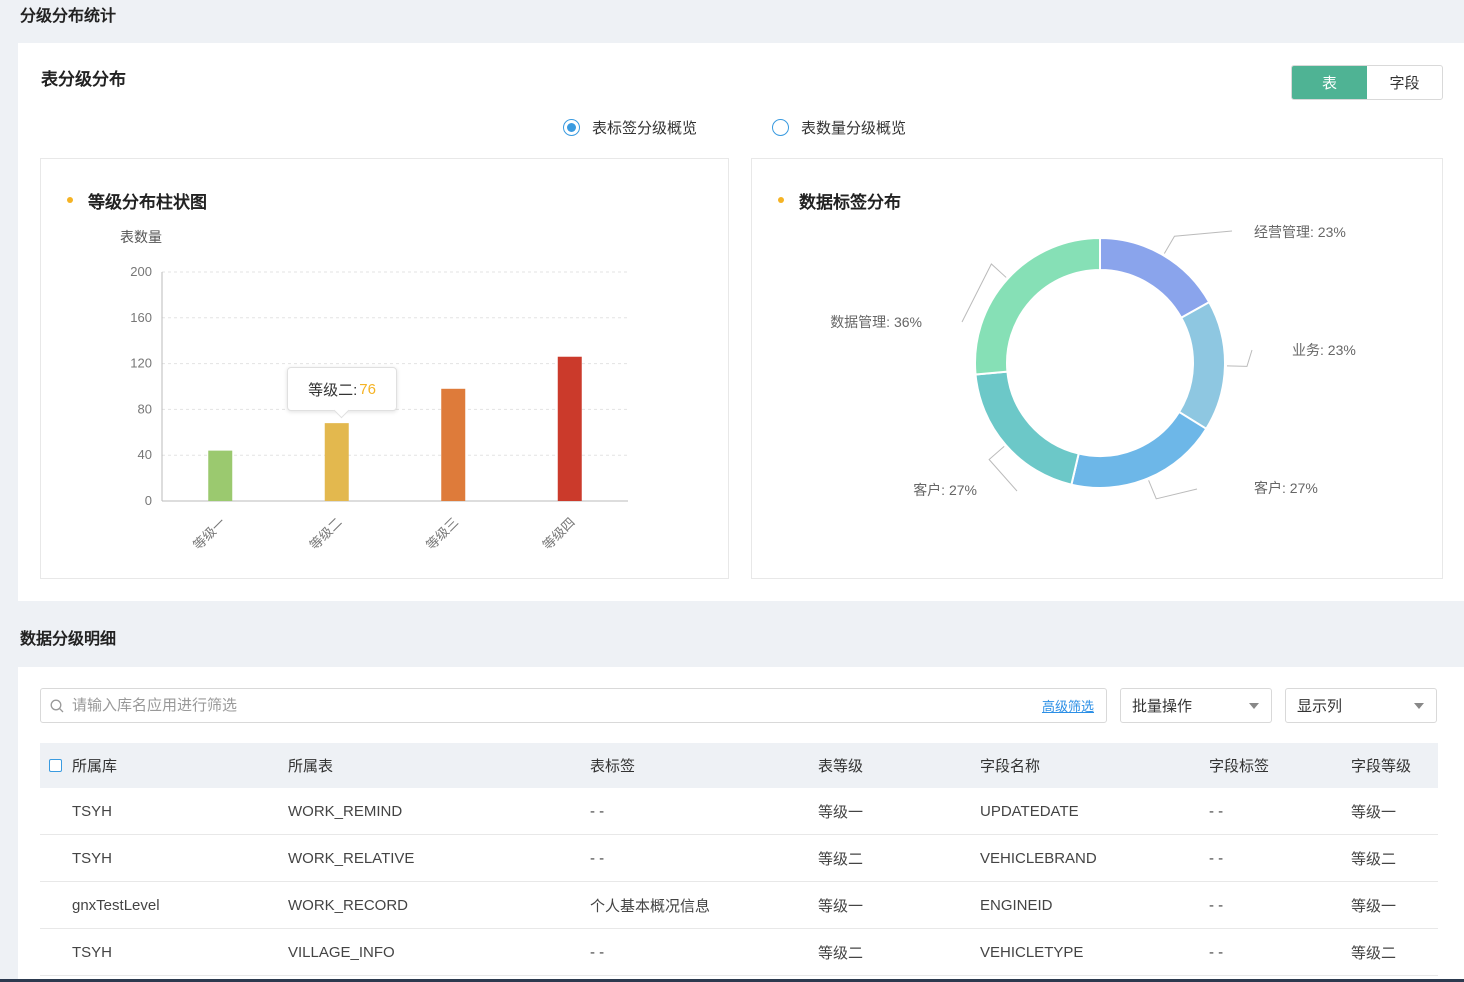 The height and width of the screenshot is (982, 1464). I want to click on section-title-distribution: 分级分布统计, so click(68, 16).